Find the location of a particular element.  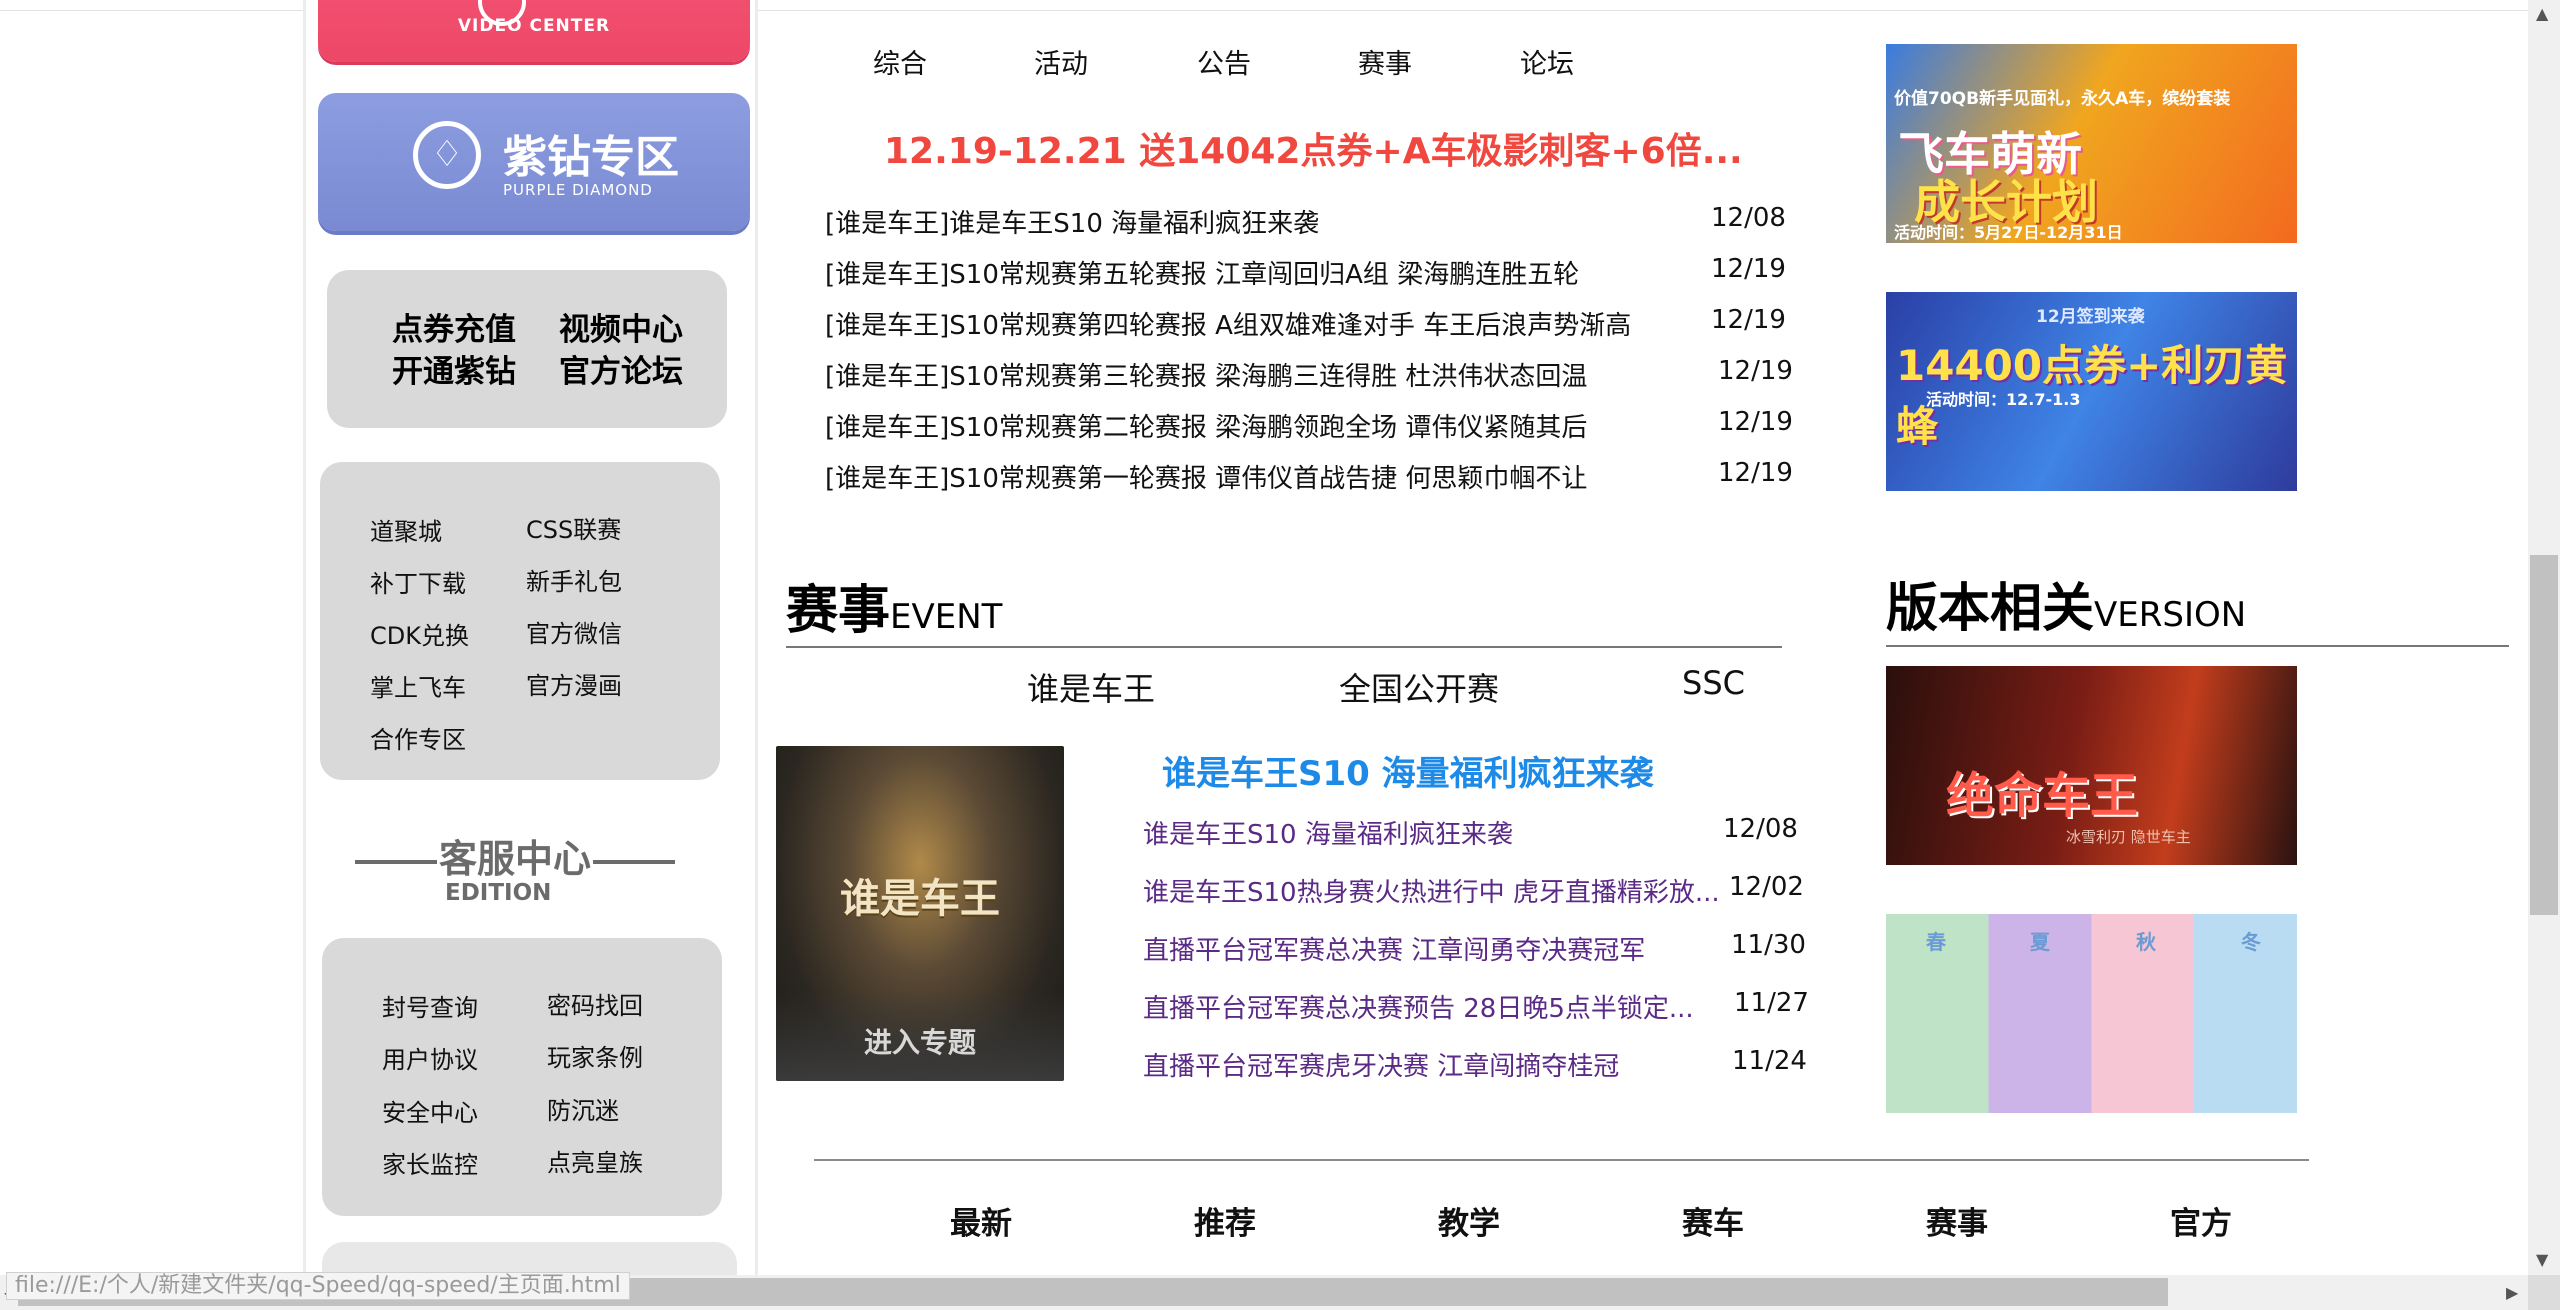

event-news-title: 直播平台冠军赛虎牙决赛 江章闯摘夺桂冠 is located at coordinates (1381, 1064).